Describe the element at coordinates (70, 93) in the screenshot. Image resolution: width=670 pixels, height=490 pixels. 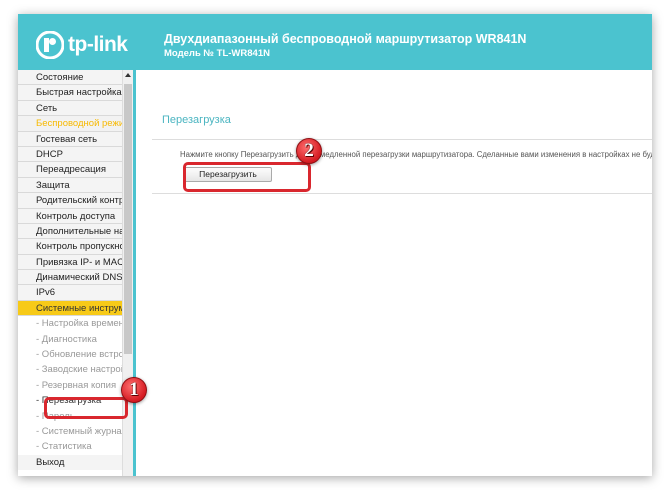
I see `sidebar-item-quick-setup: Быстрая настройка` at that location.